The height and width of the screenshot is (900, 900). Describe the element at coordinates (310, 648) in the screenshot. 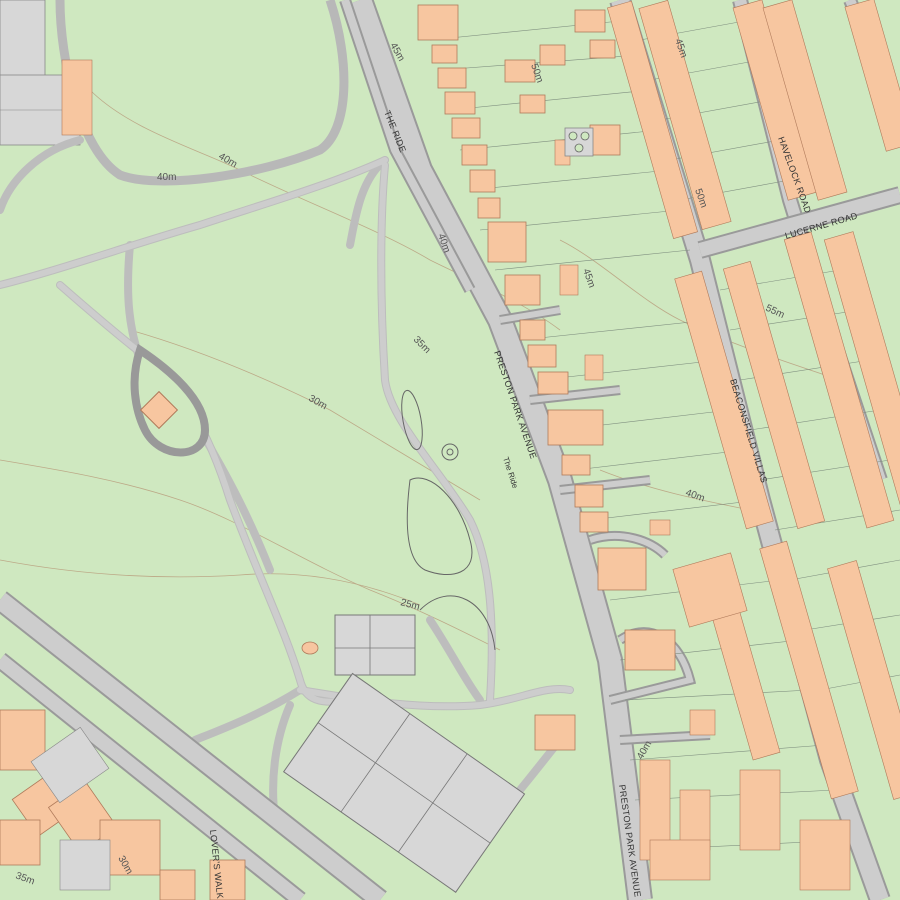

I see `pond-icon` at that location.